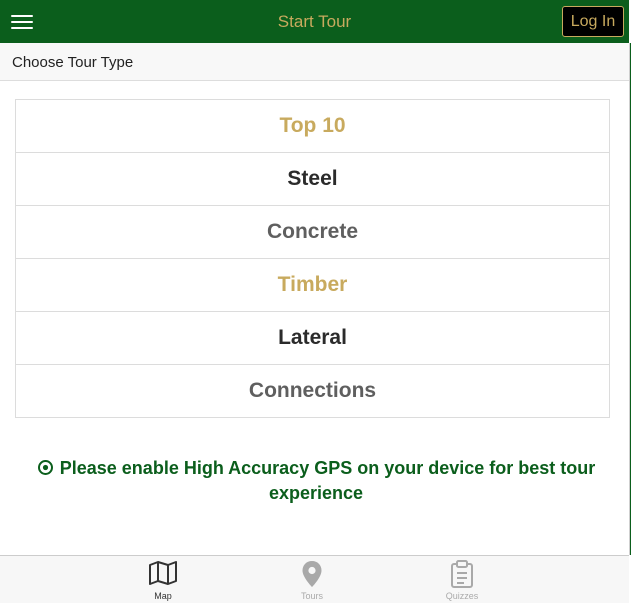 This screenshot has width=631, height=603. Describe the element at coordinates (312, 391) in the screenshot. I see `tour-item-connections: Connections` at that location.